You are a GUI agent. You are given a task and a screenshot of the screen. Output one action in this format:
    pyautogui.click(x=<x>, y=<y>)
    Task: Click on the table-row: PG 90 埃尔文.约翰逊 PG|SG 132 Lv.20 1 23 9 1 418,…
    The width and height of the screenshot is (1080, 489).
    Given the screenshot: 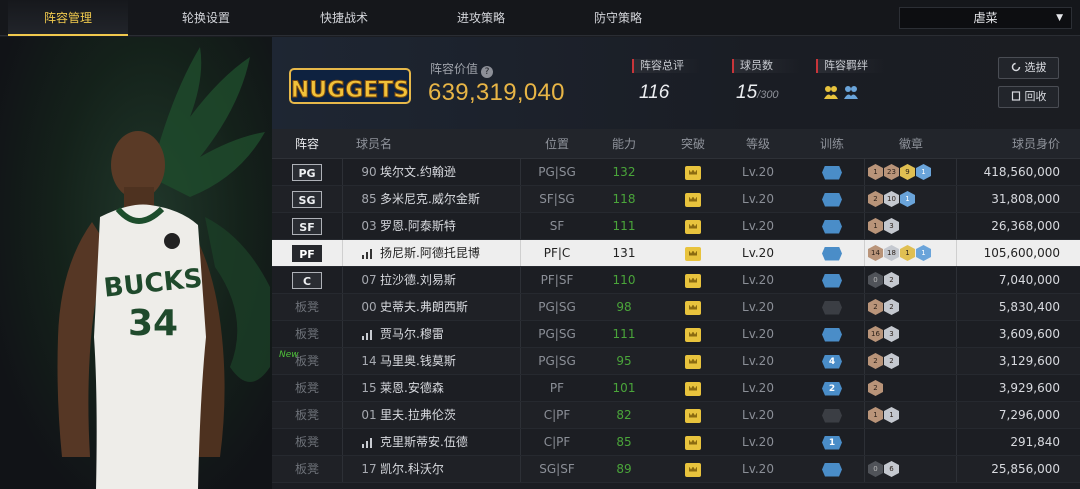 What is the action you would take?
    pyautogui.click(x=676, y=172)
    